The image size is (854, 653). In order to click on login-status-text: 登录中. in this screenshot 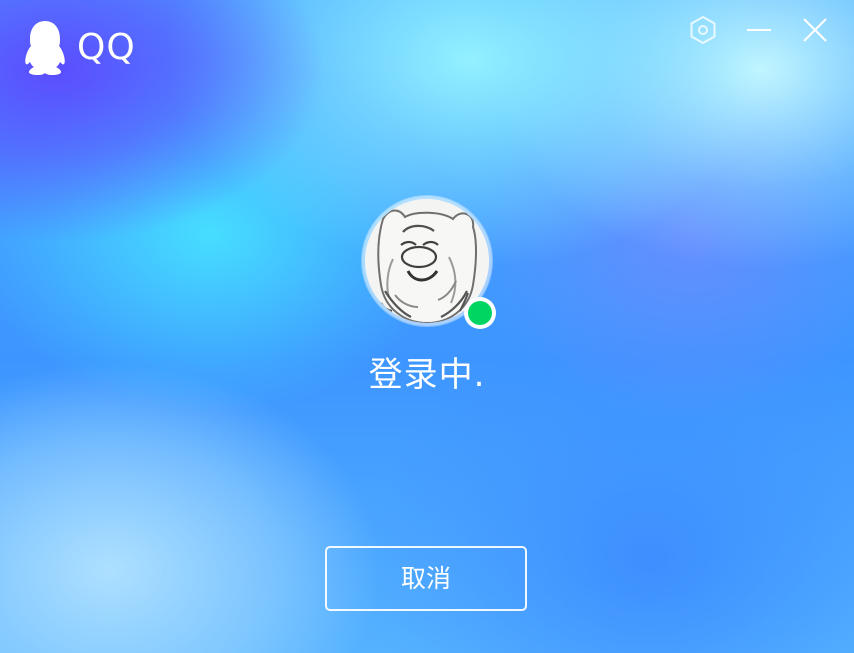, I will do `click(427, 375)`.